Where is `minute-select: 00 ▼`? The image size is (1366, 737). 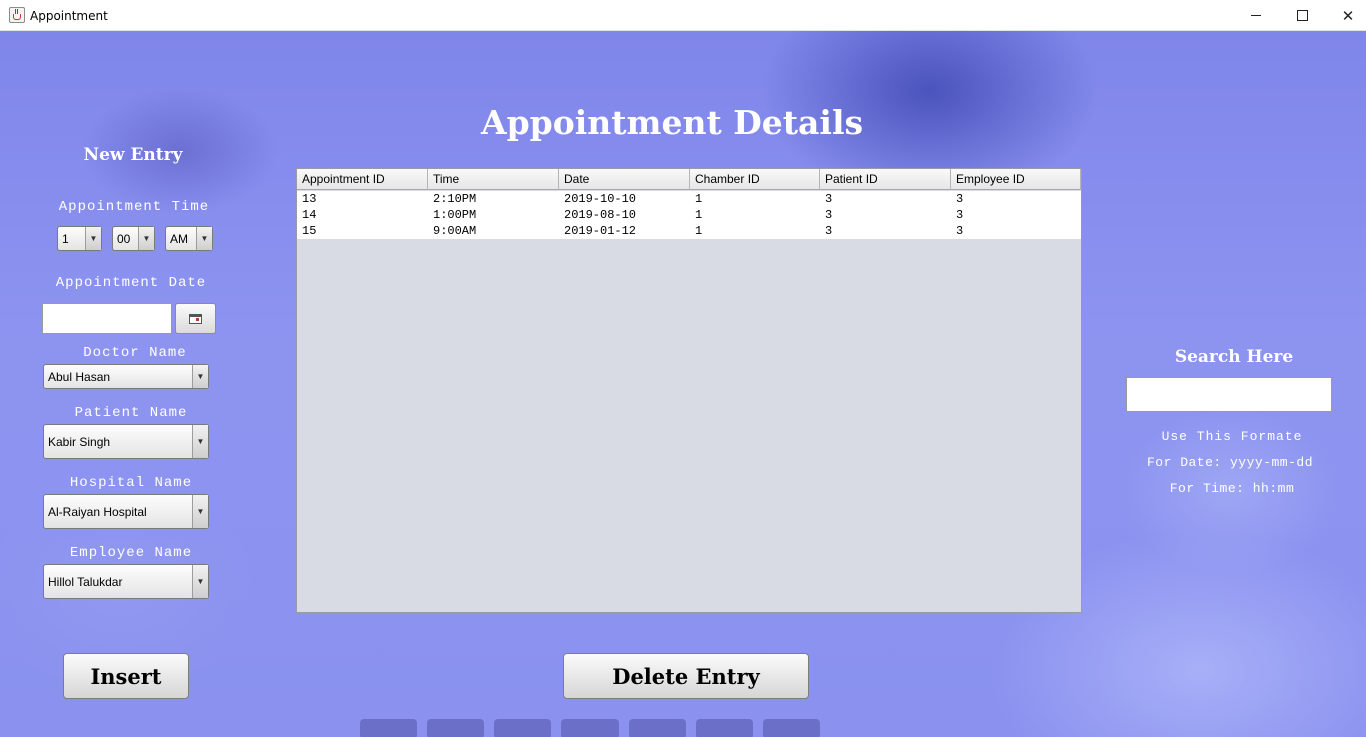
minute-select: 00 ▼ is located at coordinates (133, 238).